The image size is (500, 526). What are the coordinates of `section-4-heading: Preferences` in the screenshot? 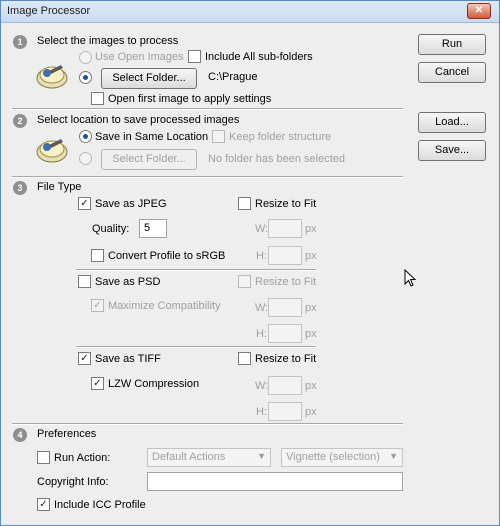 It's located at (67, 434).